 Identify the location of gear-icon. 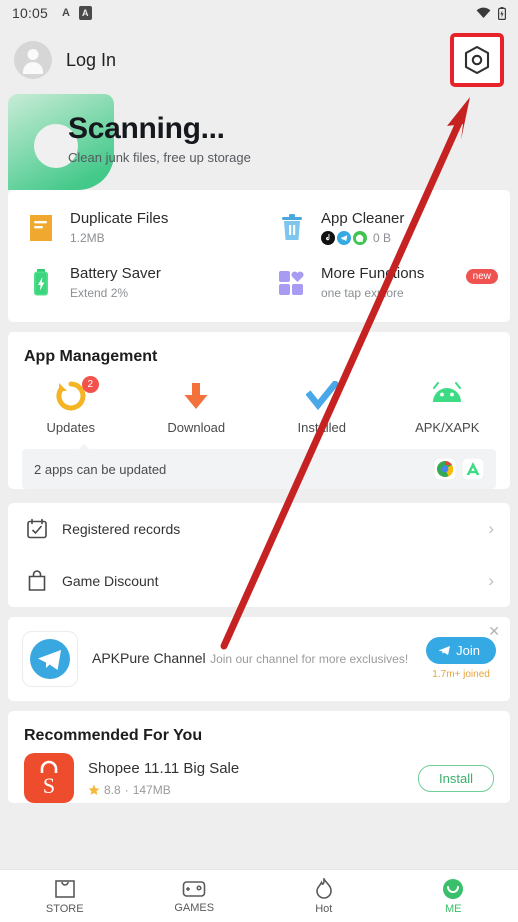
(477, 60).